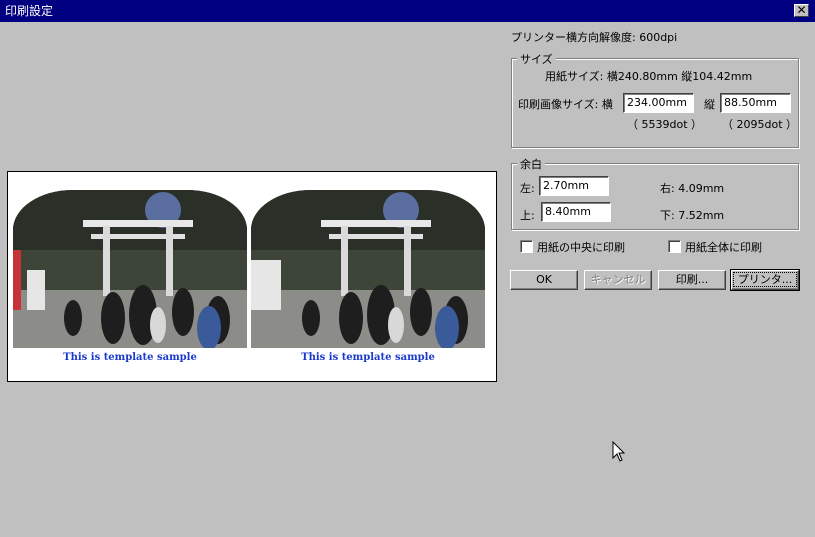  I want to click on right-margin-text: 右: 4.09mm, so click(692, 188).